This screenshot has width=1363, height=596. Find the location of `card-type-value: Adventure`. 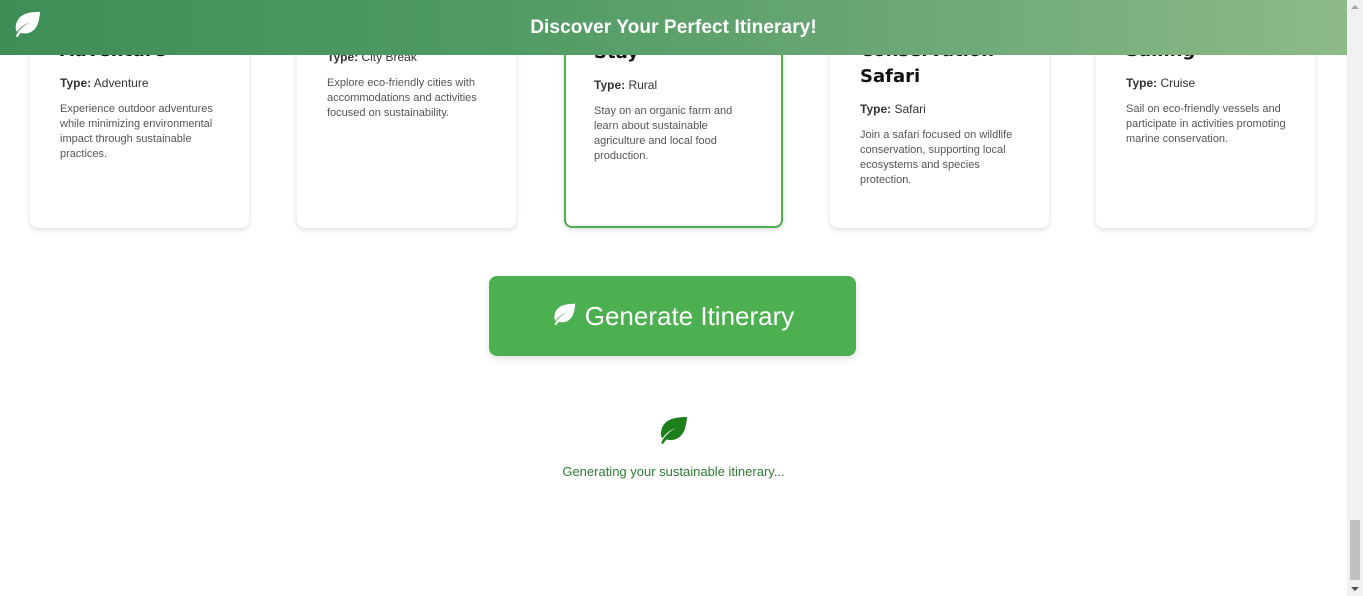

card-type-value: Adventure is located at coordinates (121, 83).